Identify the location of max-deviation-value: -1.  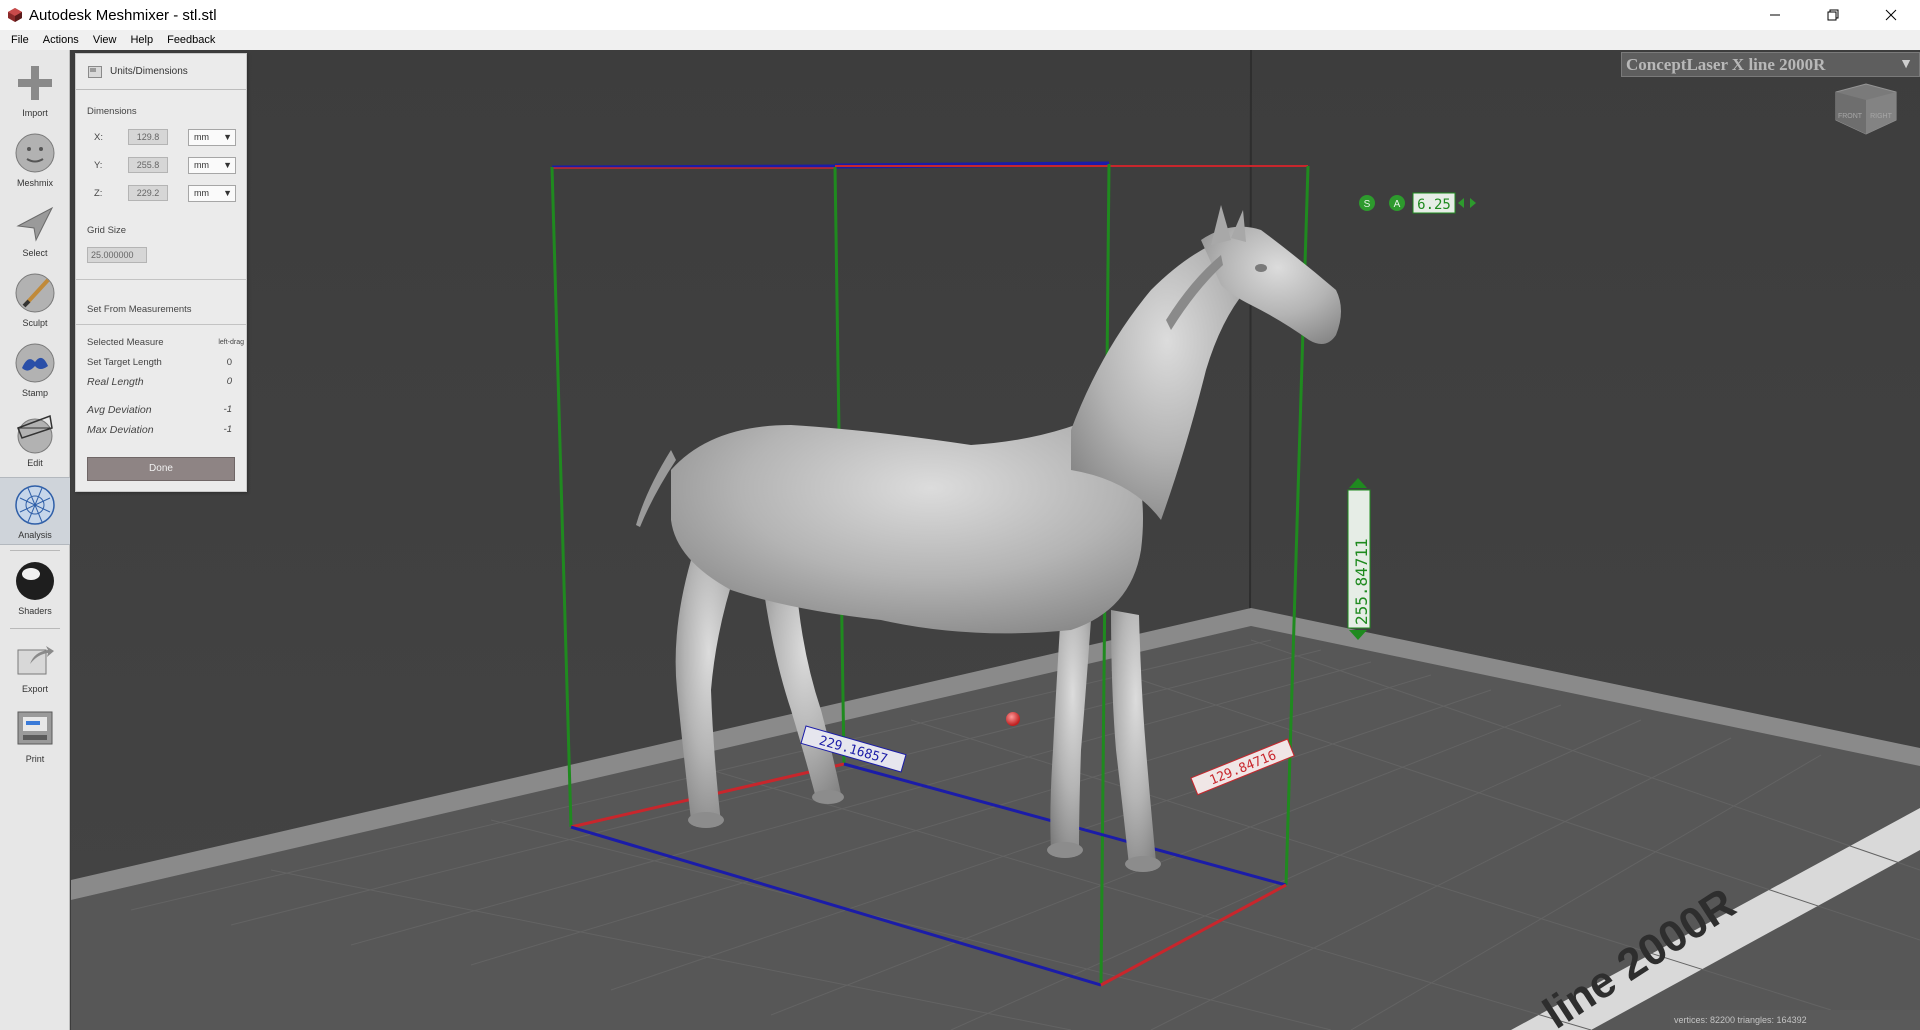
(227, 429).